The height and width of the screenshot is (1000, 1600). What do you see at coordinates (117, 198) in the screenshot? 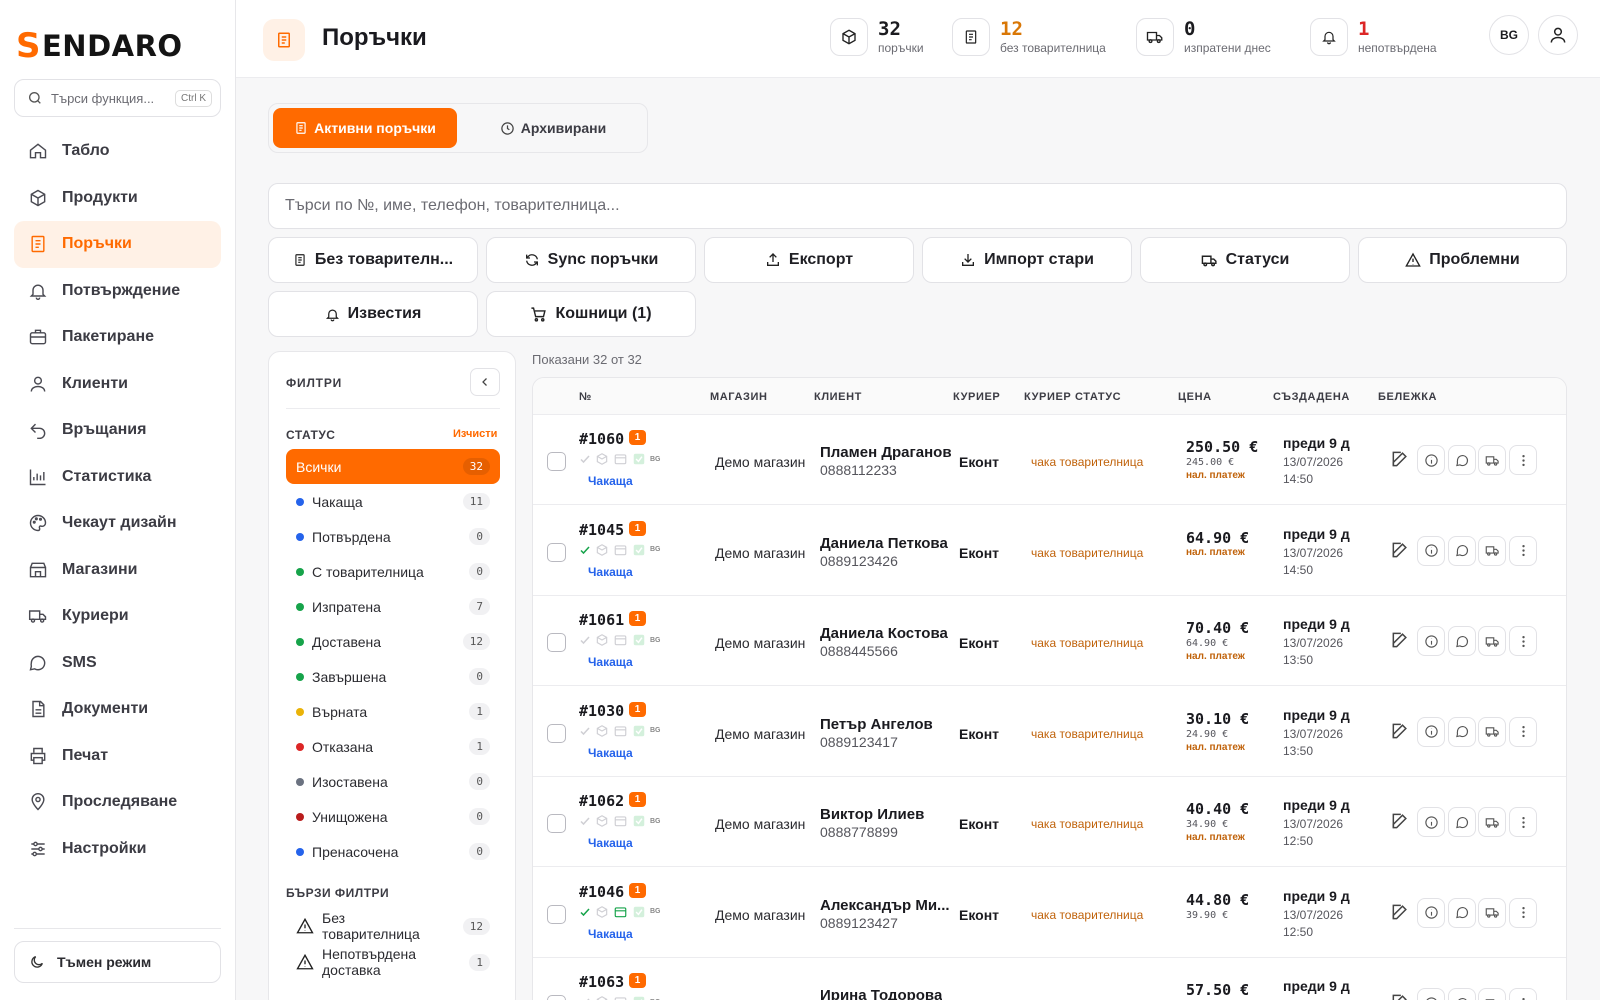
I see `sidebar-item-1: Продукти` at bounding box center [117, 198].